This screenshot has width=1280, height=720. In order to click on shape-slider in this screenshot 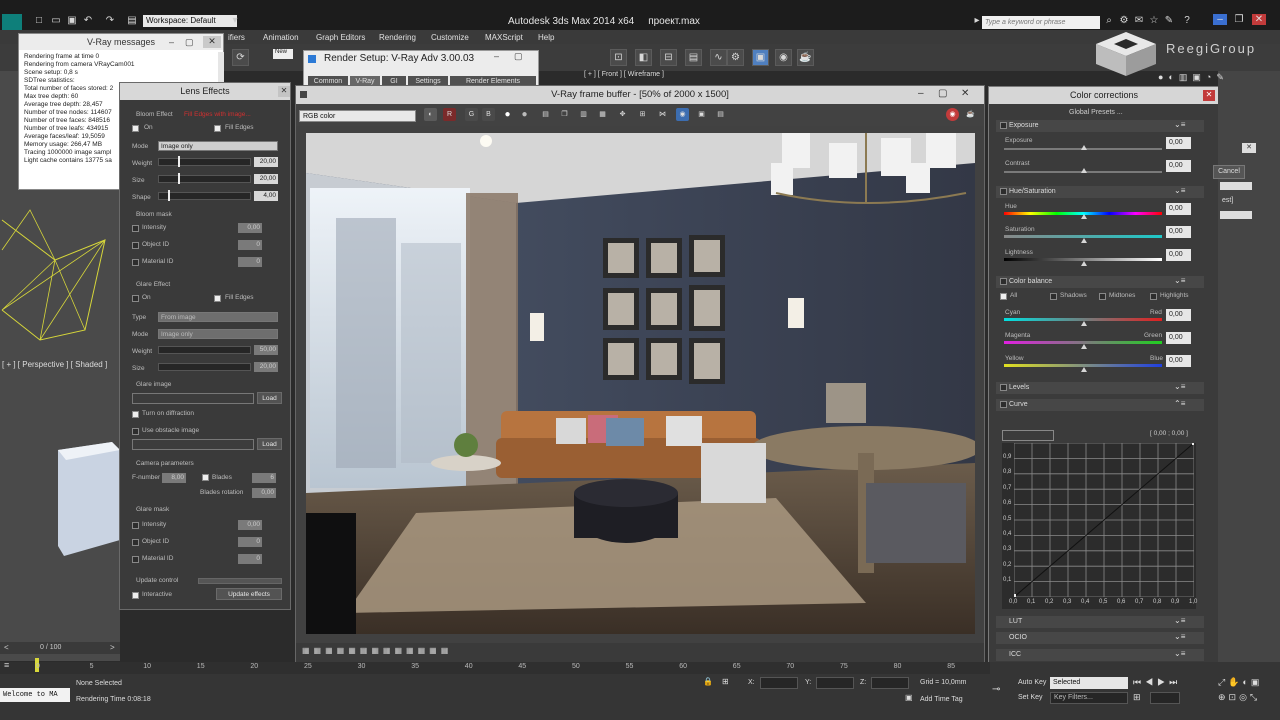, I will do `click(204, 196)`.